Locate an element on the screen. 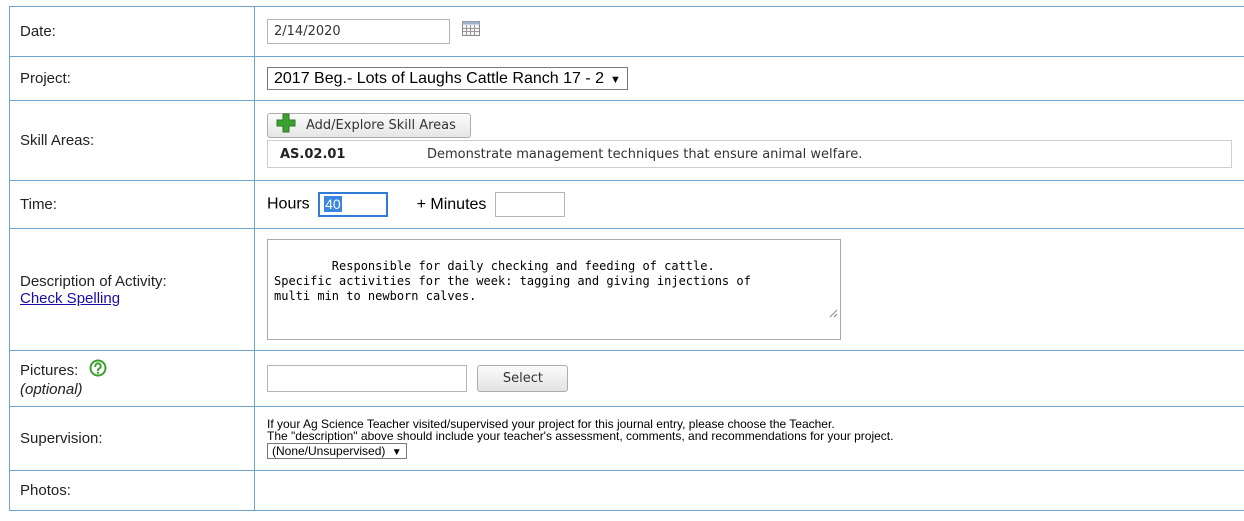 This screenshot has height=521, width=1244. calendar-icon is located at coordinates (471, 30).